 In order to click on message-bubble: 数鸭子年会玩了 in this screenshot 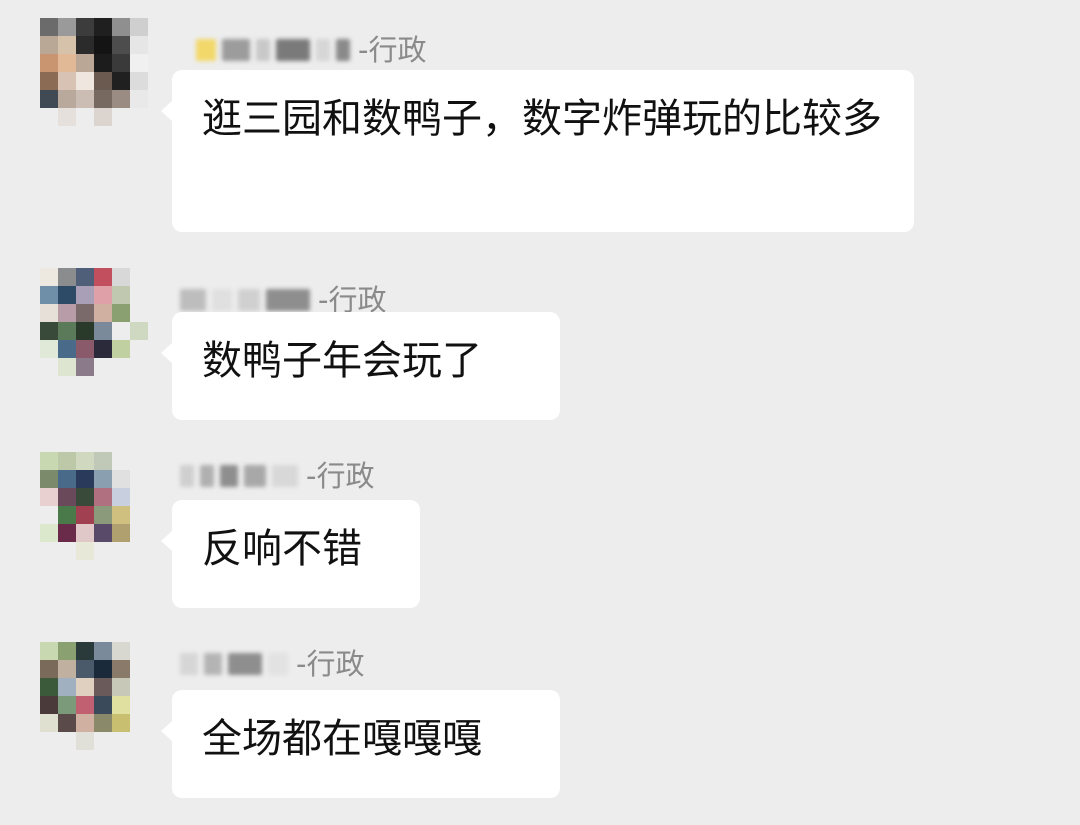, I will do `click(360, 366)`.